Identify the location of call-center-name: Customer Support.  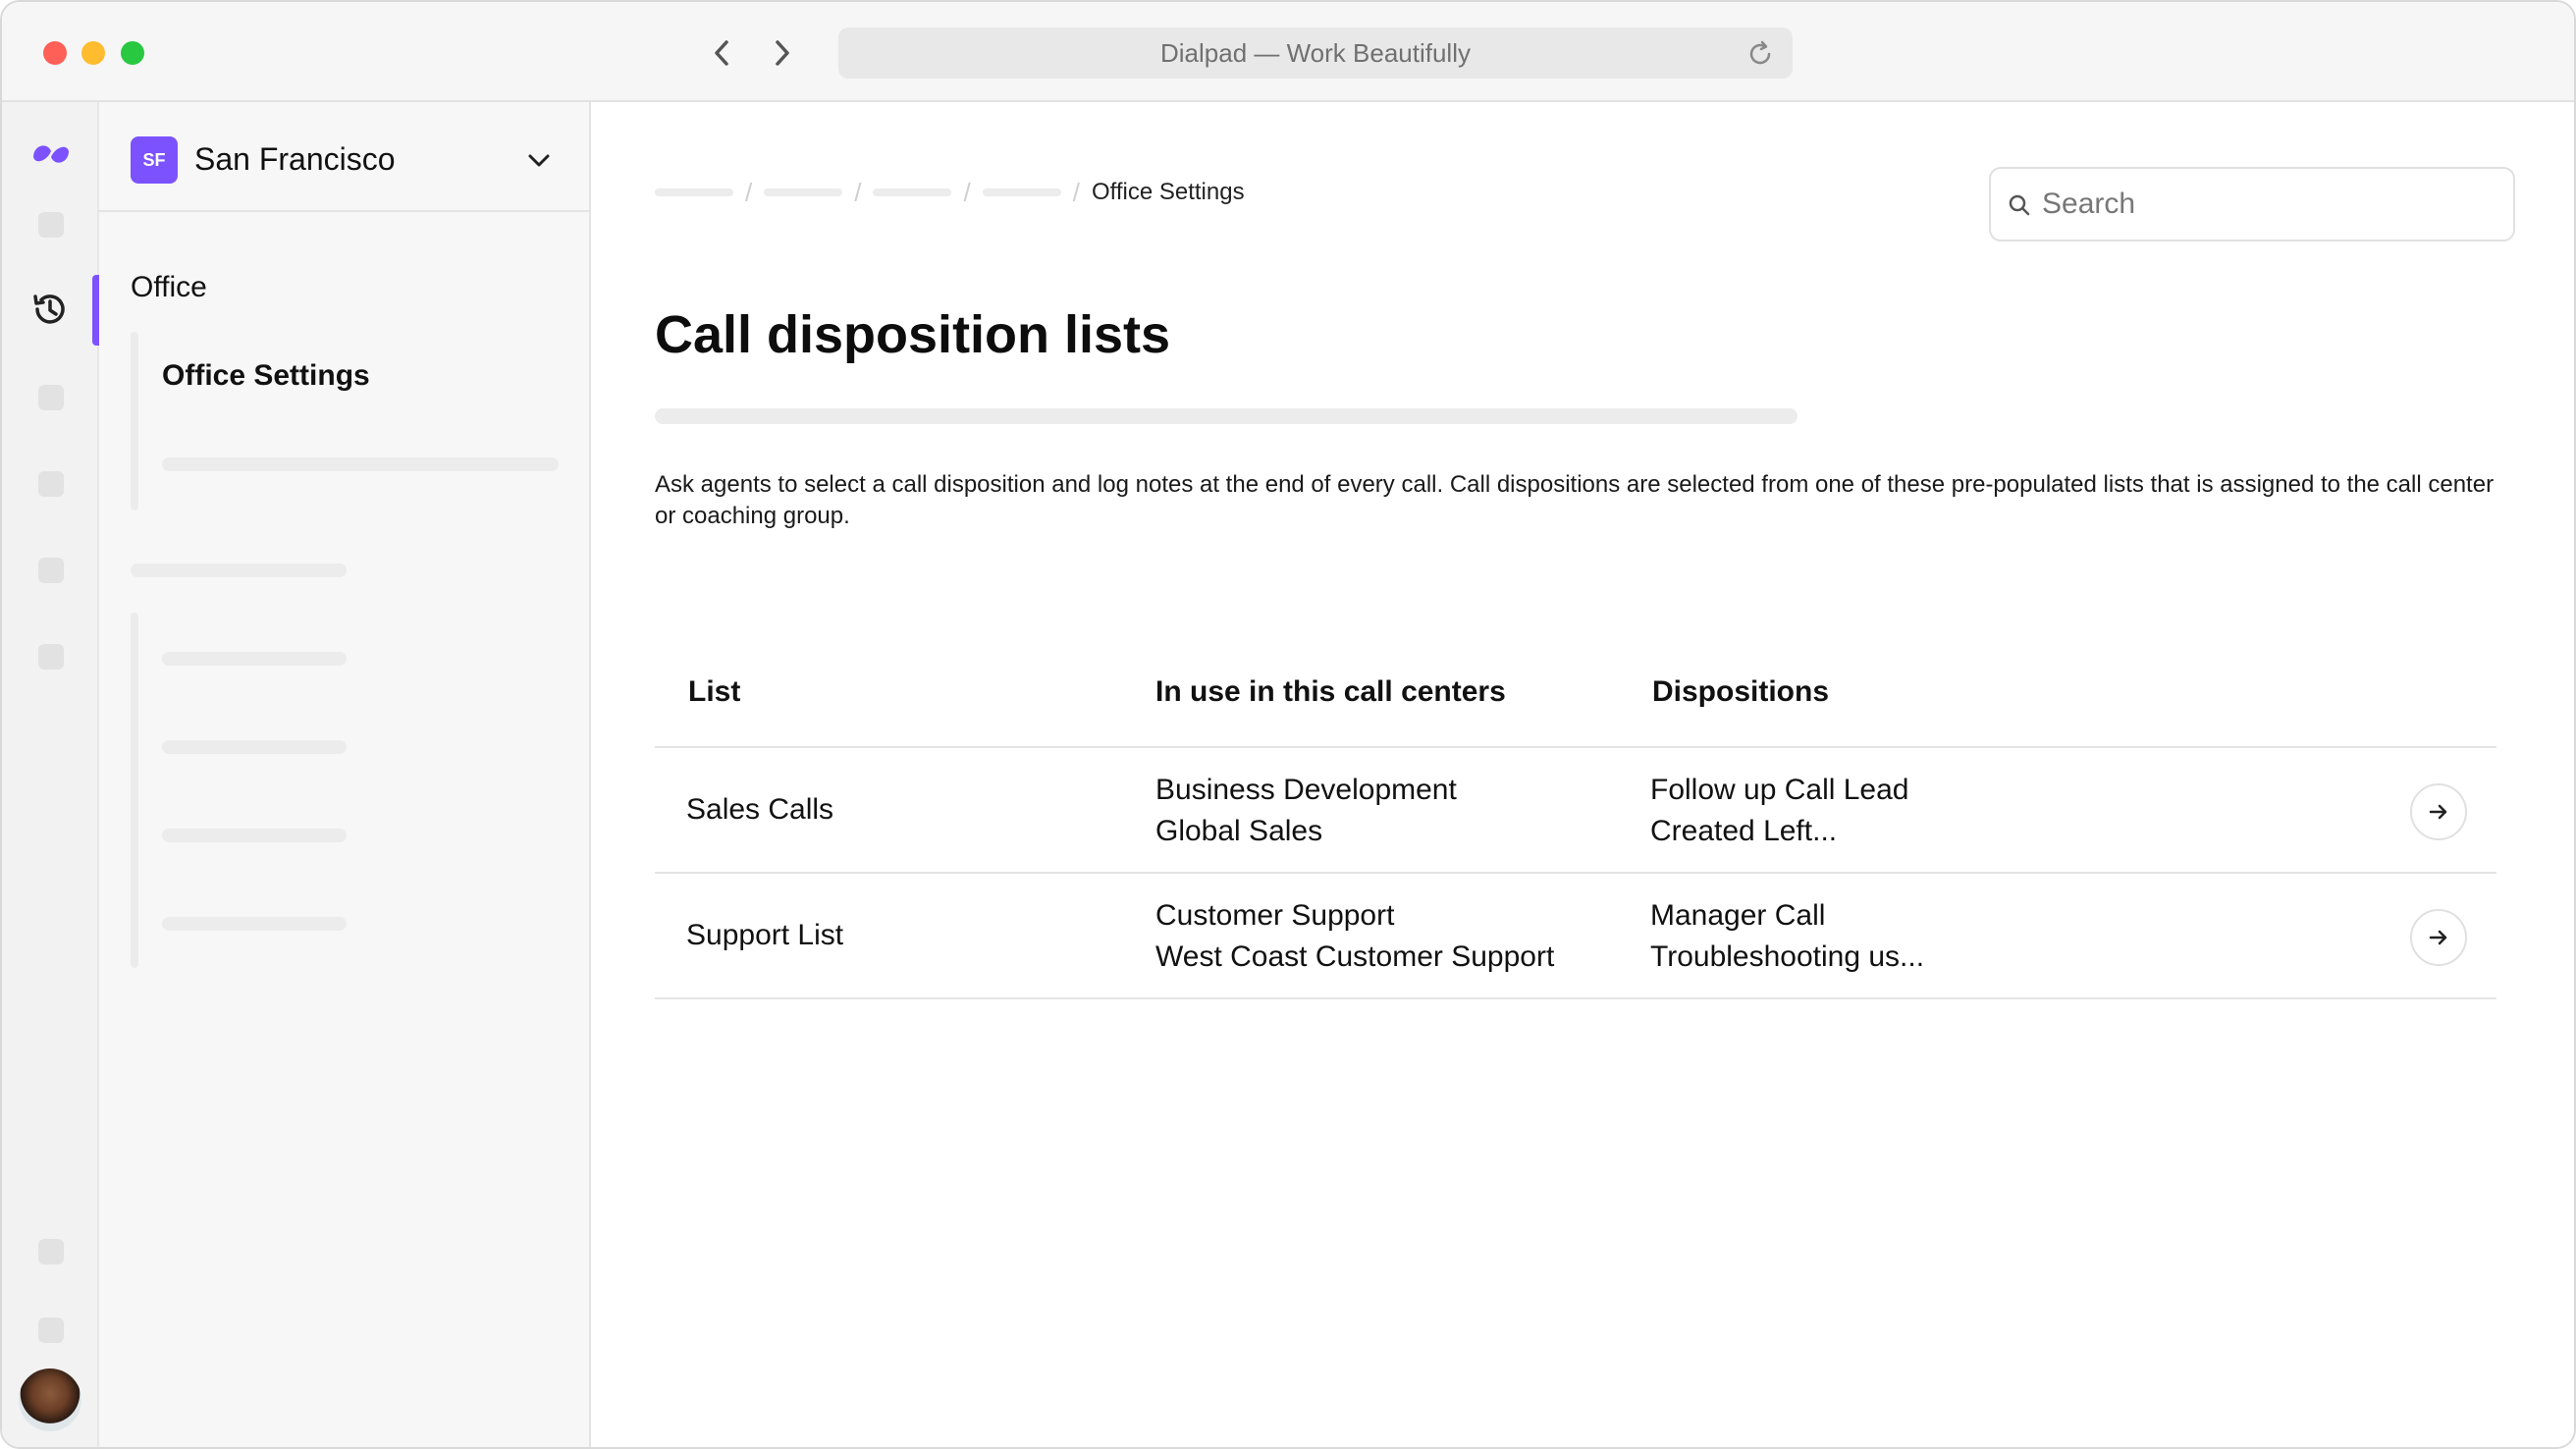
(1275, 915).